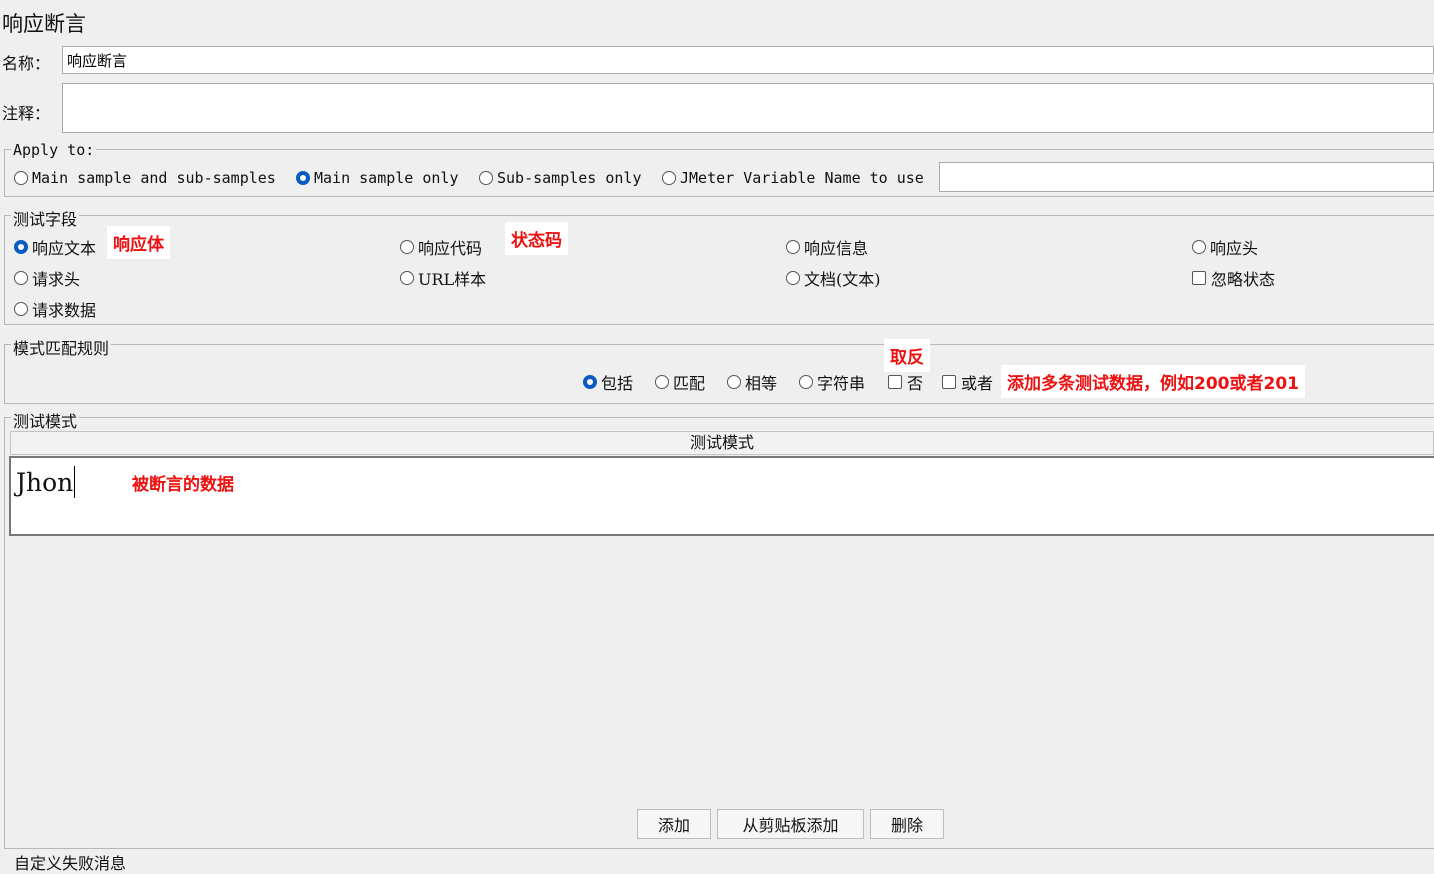  I want to click on pattern-rules-legend: 模式匹配规则, so click(61, 347).